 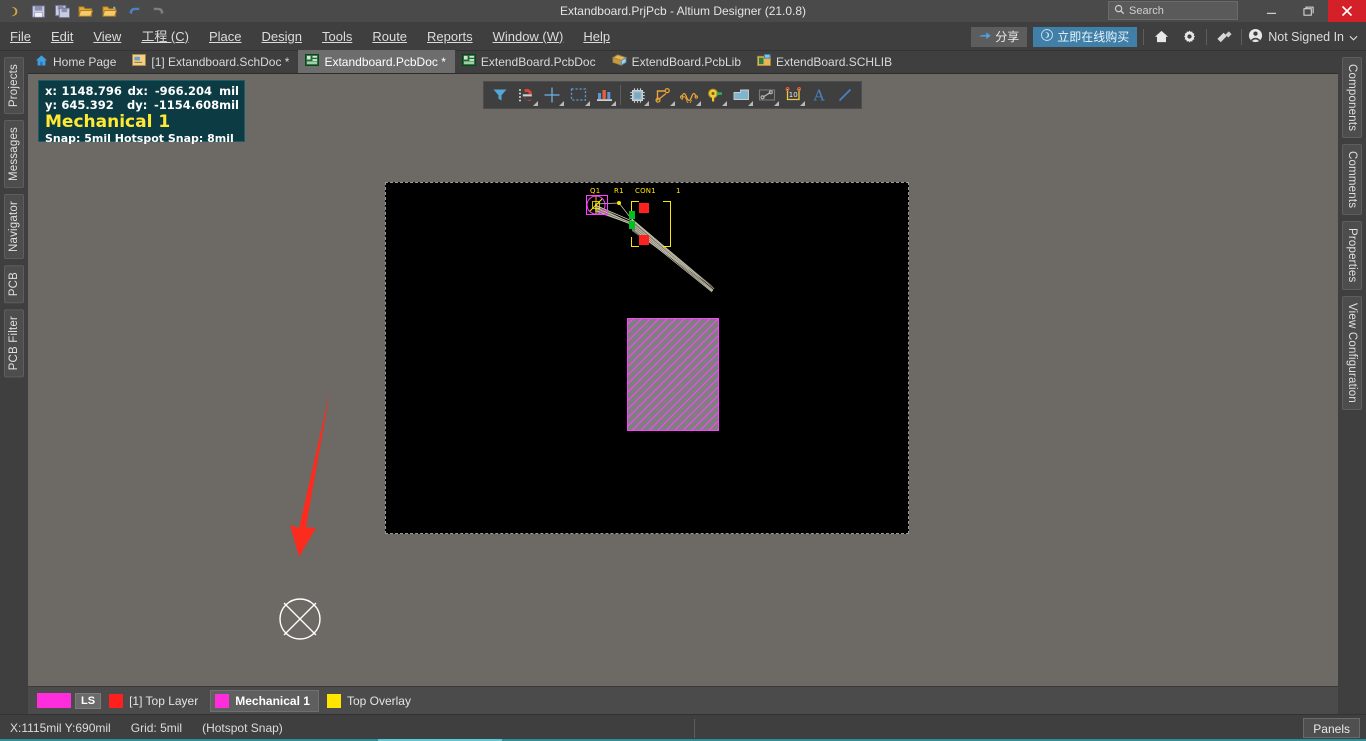 What do you see at coordinates (312, 61) in the screenshot?
I see `pcbdoc-icon` at bounding box center [312, 61].